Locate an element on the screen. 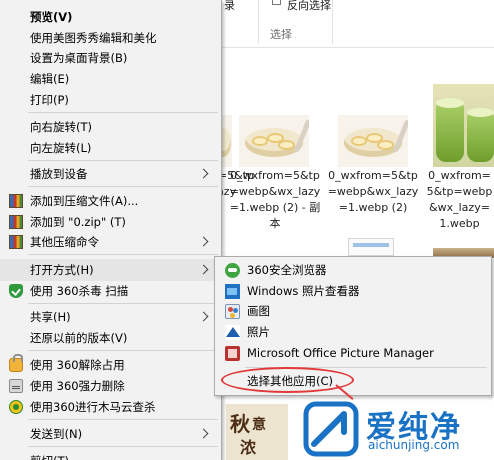  menu-item-cut: 剪切(T) is located at coordinates (110, 455).